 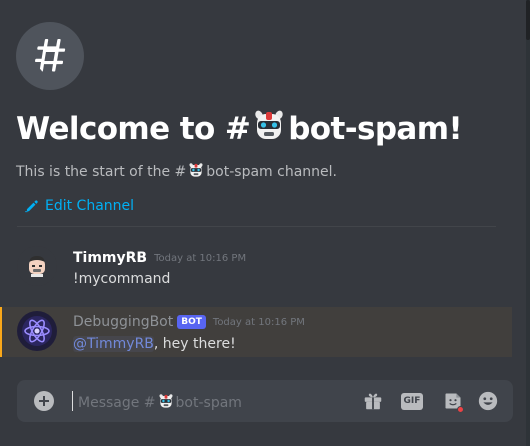 I want to click on message-composer: Message # bot-spam GIF, so click(x=265, y=401).